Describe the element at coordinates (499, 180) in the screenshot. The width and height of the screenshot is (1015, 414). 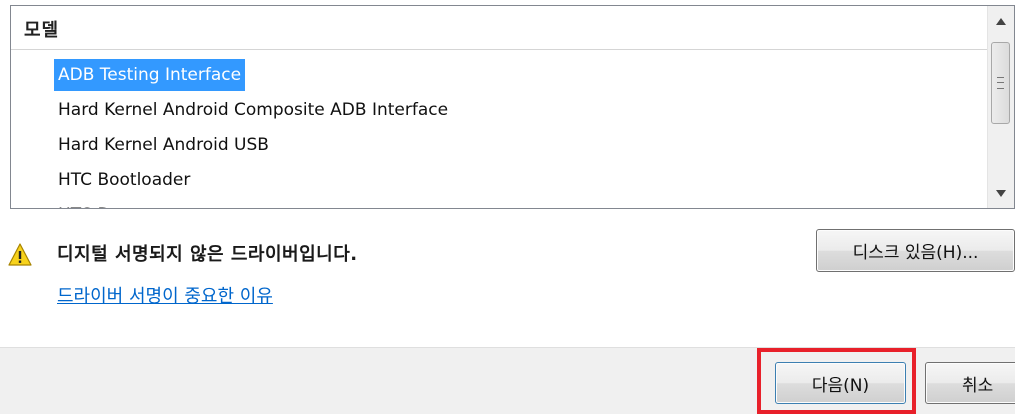
I see `list-item: HTC Bootloader` at that location.